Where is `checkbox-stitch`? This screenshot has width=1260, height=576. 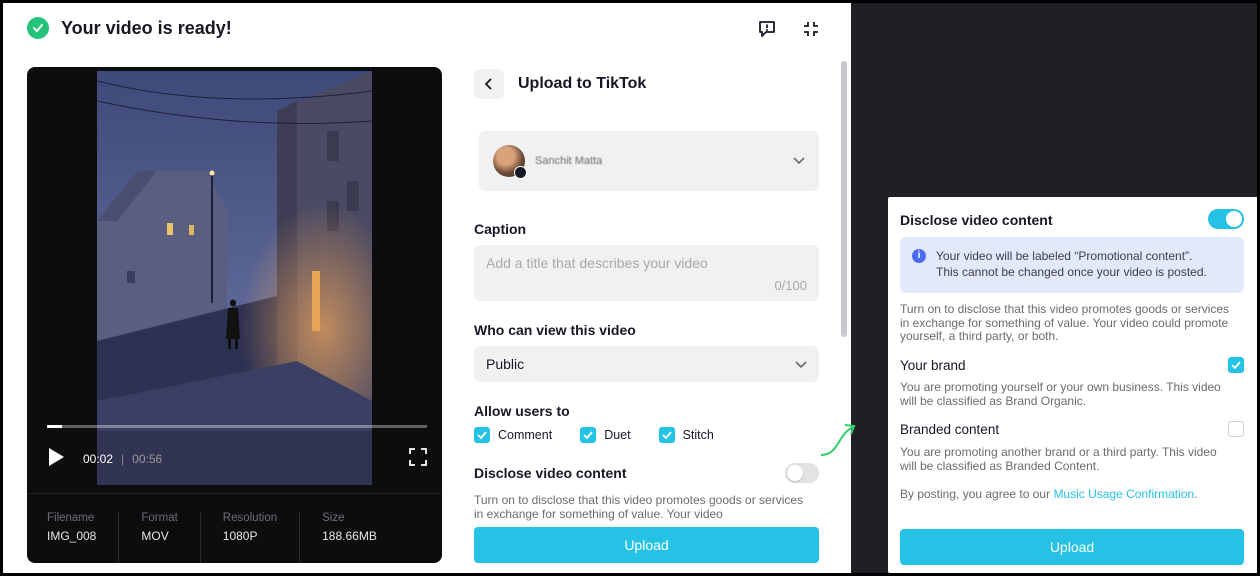
checkbox-stitch is located at coordinates (666, 435).